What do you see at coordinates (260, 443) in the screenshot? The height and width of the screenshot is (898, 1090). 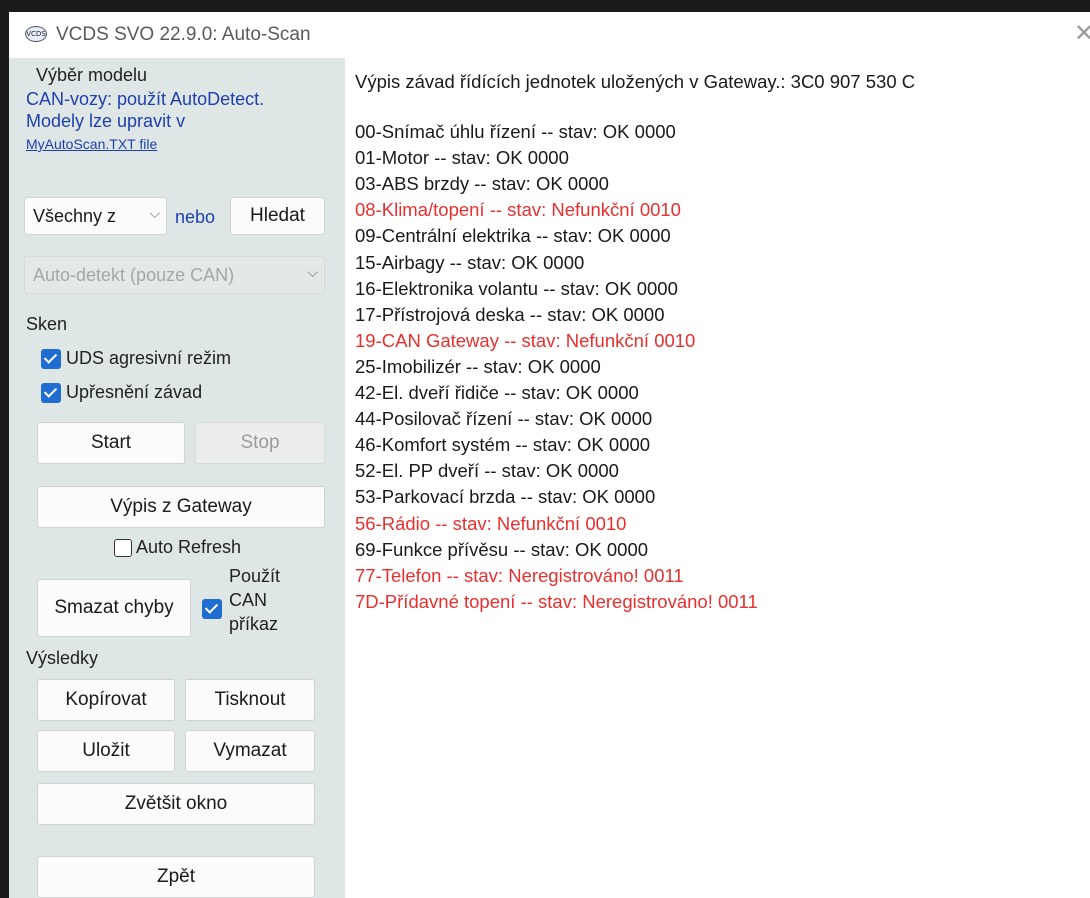 I see `stop-button: Stop` at bounding box center [260, 443].